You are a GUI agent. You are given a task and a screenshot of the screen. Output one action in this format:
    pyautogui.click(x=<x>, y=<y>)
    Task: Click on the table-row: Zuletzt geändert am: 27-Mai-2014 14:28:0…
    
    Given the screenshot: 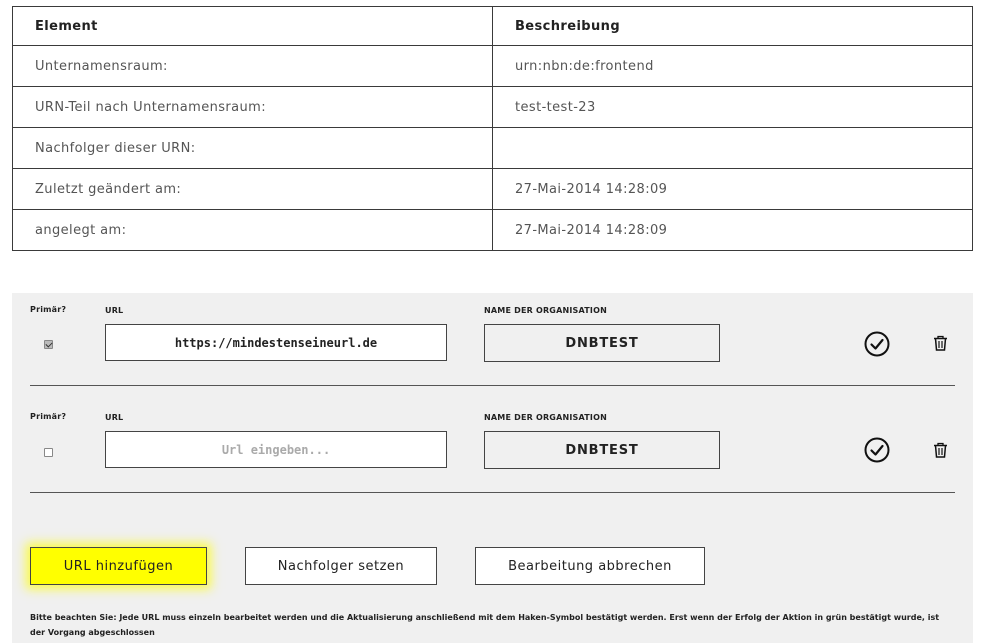 What is the action you would take?
    pyautogui.click(x=492, y=189)
    